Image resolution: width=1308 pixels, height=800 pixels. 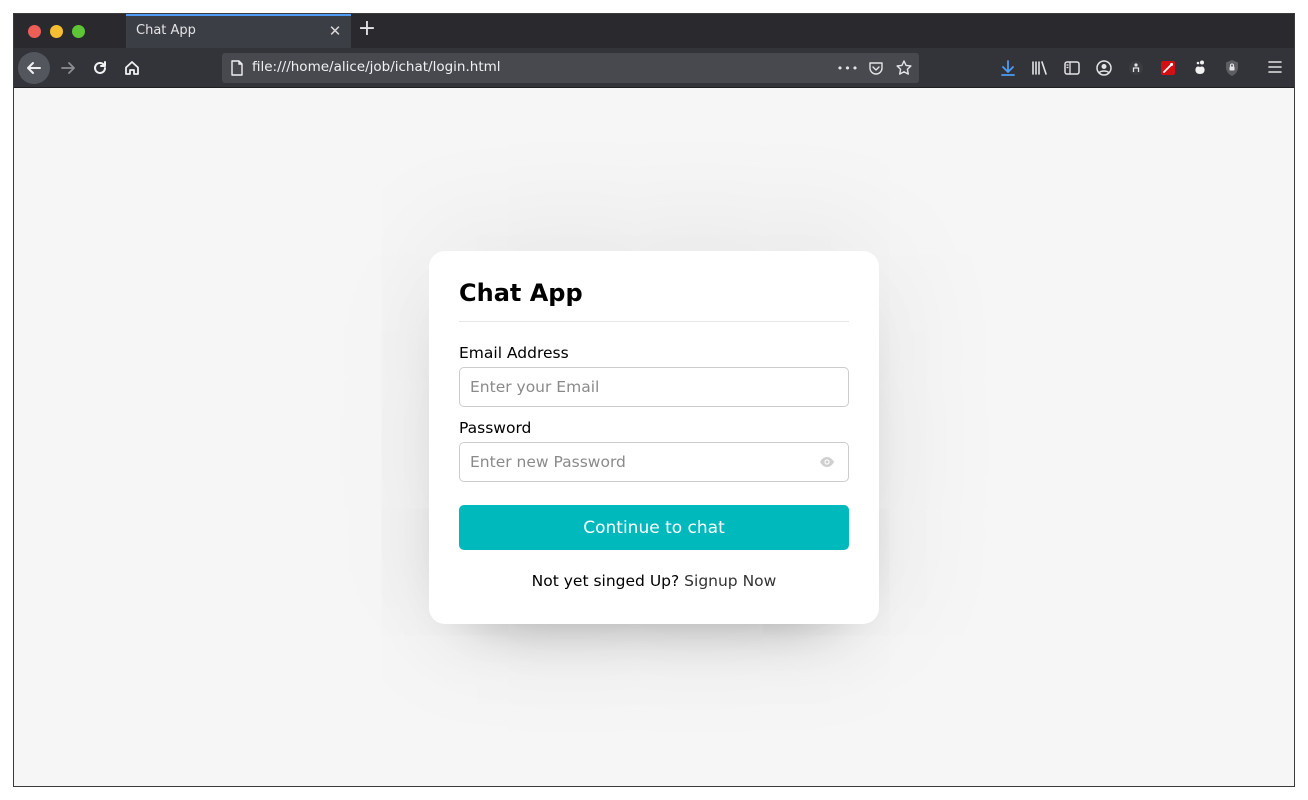 I want to click on tab-bar: Chat App ✕ +, so click(x=654, y=31).